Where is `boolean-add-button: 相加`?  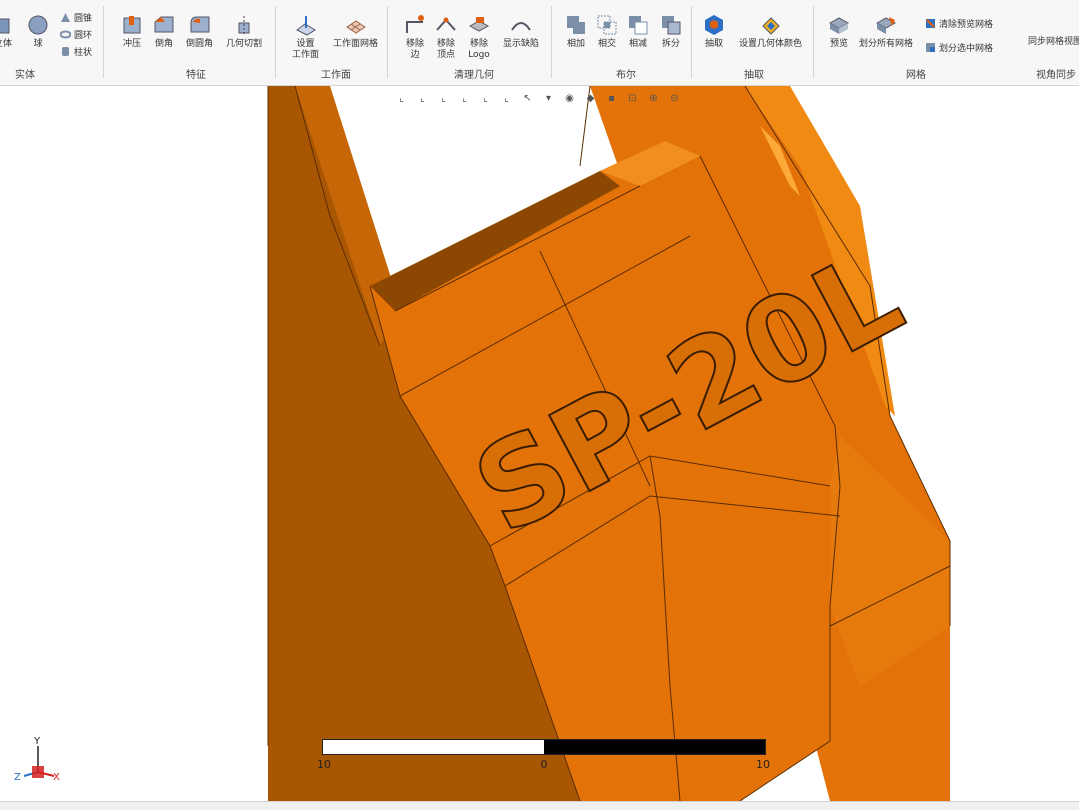 boolean-add-button: 相加 is located at coordinates (576, 32).